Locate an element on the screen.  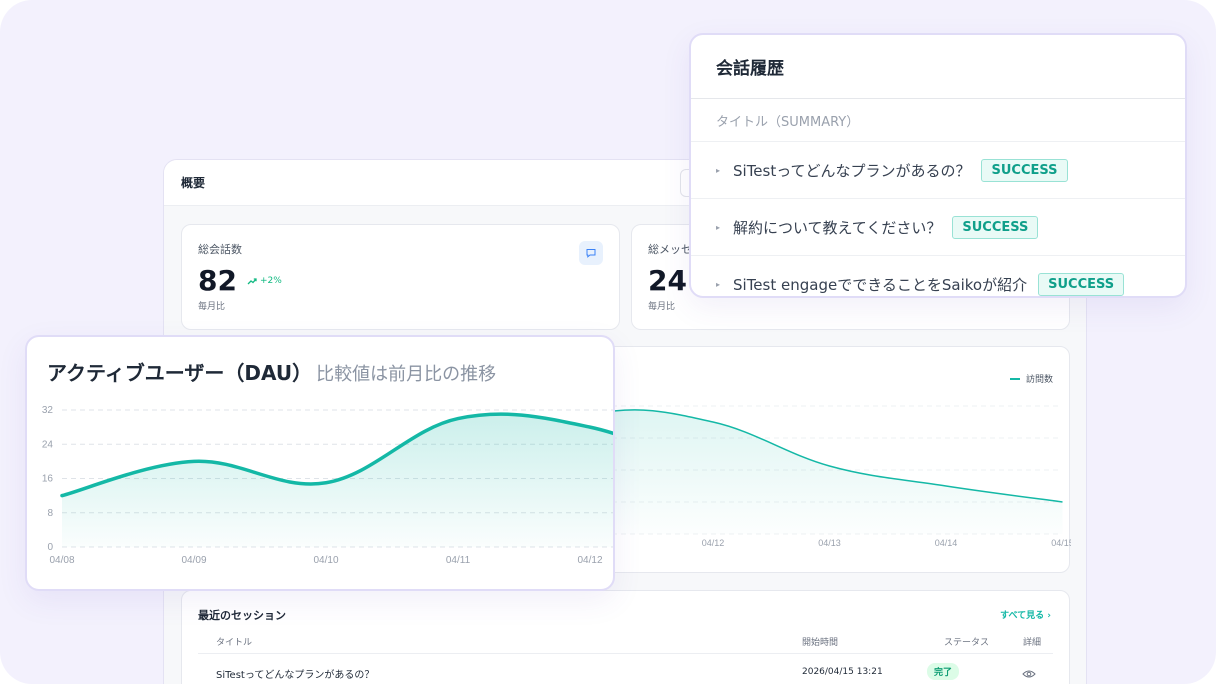
y-tick-label: 24 is located at coordinates (48, 444).